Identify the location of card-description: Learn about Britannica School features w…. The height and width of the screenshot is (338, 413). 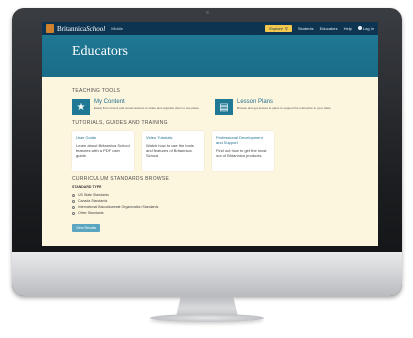
(103, 150).